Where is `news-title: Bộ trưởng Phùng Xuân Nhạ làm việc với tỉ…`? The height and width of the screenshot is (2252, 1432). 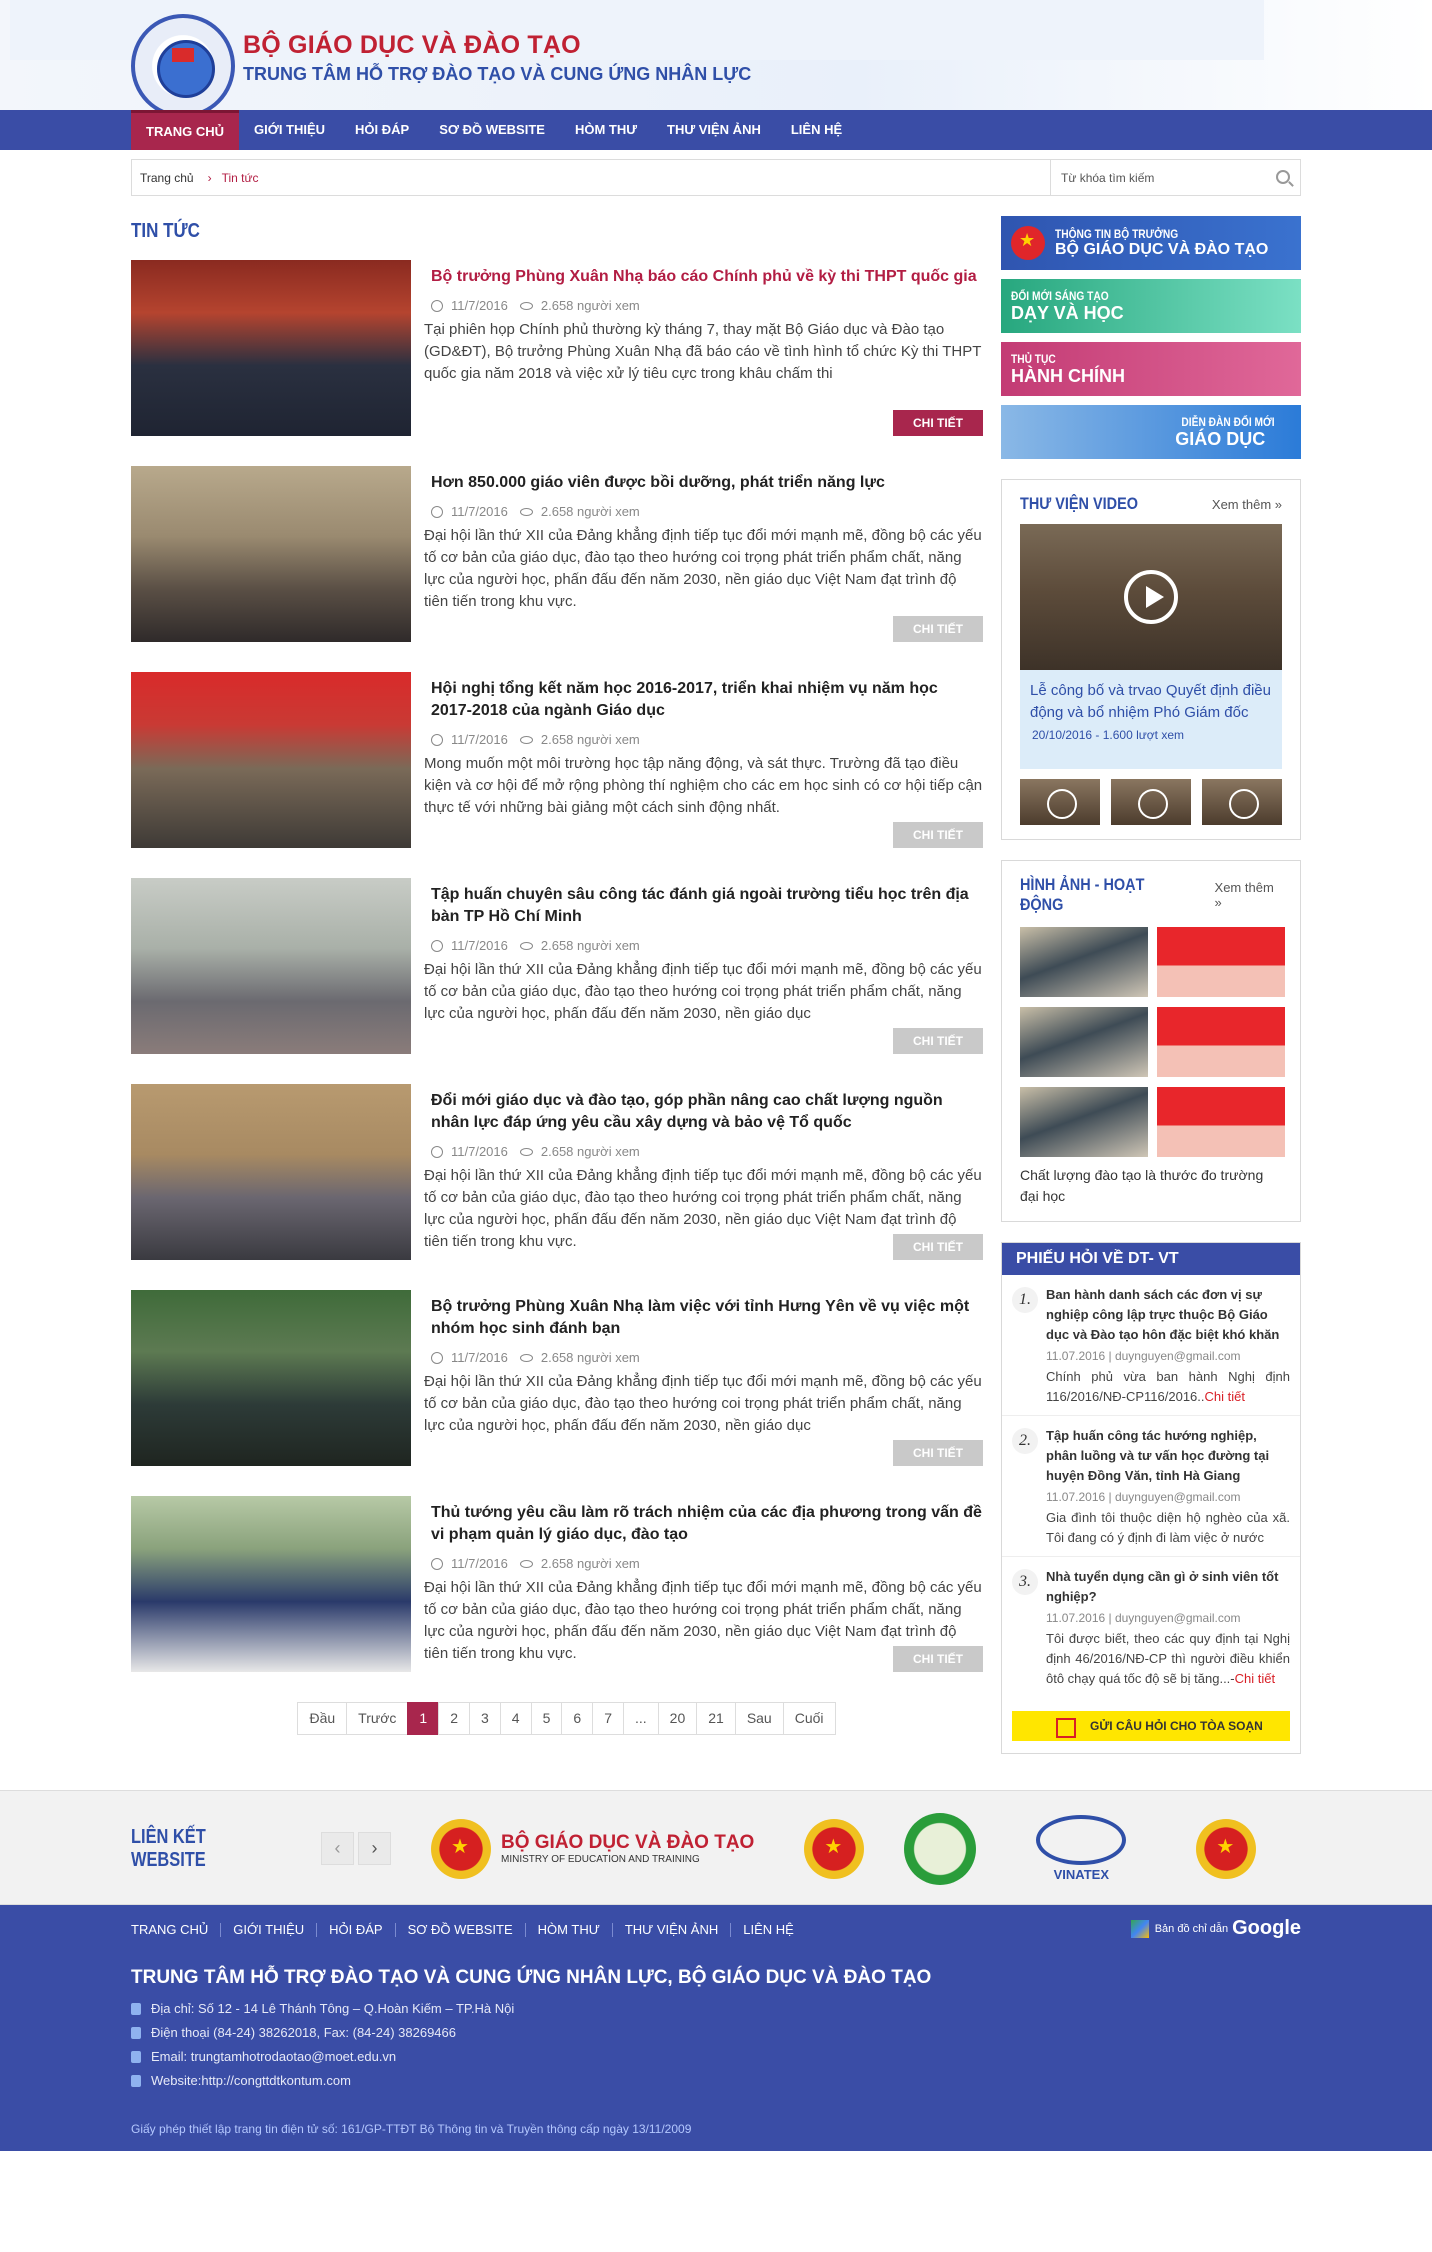
news-title: Bộ trưởng Phùng Xuân Nhạ làm việc với tỉ… is located at coordinates (703, 1318).